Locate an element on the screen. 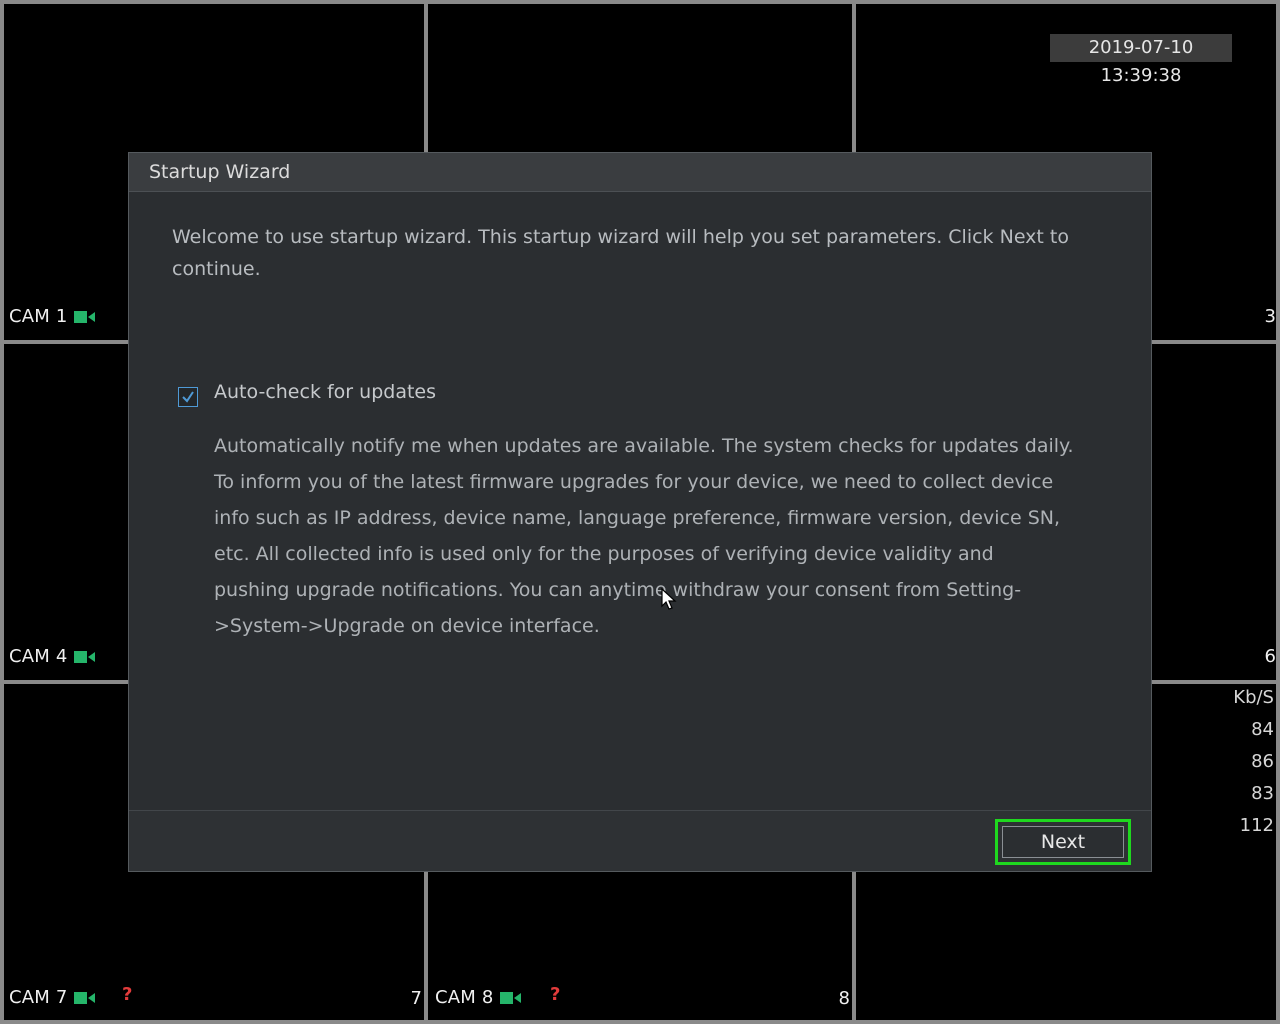 The width and height of the screenshot is (1280, 1024). camera-label-1: CAM 1 is located at coordinates (52, 316).